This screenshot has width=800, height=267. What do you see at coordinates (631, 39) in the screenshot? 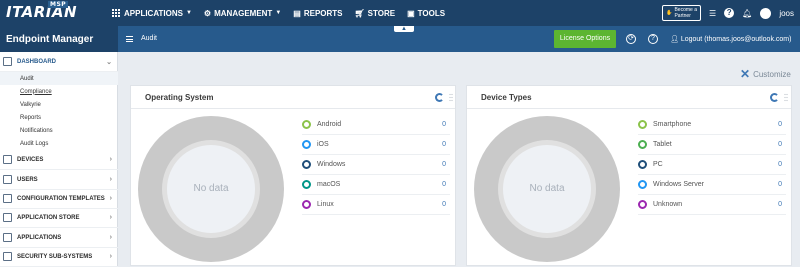
I see `sync-icon: ⟳` at bounding box center [631, 39].